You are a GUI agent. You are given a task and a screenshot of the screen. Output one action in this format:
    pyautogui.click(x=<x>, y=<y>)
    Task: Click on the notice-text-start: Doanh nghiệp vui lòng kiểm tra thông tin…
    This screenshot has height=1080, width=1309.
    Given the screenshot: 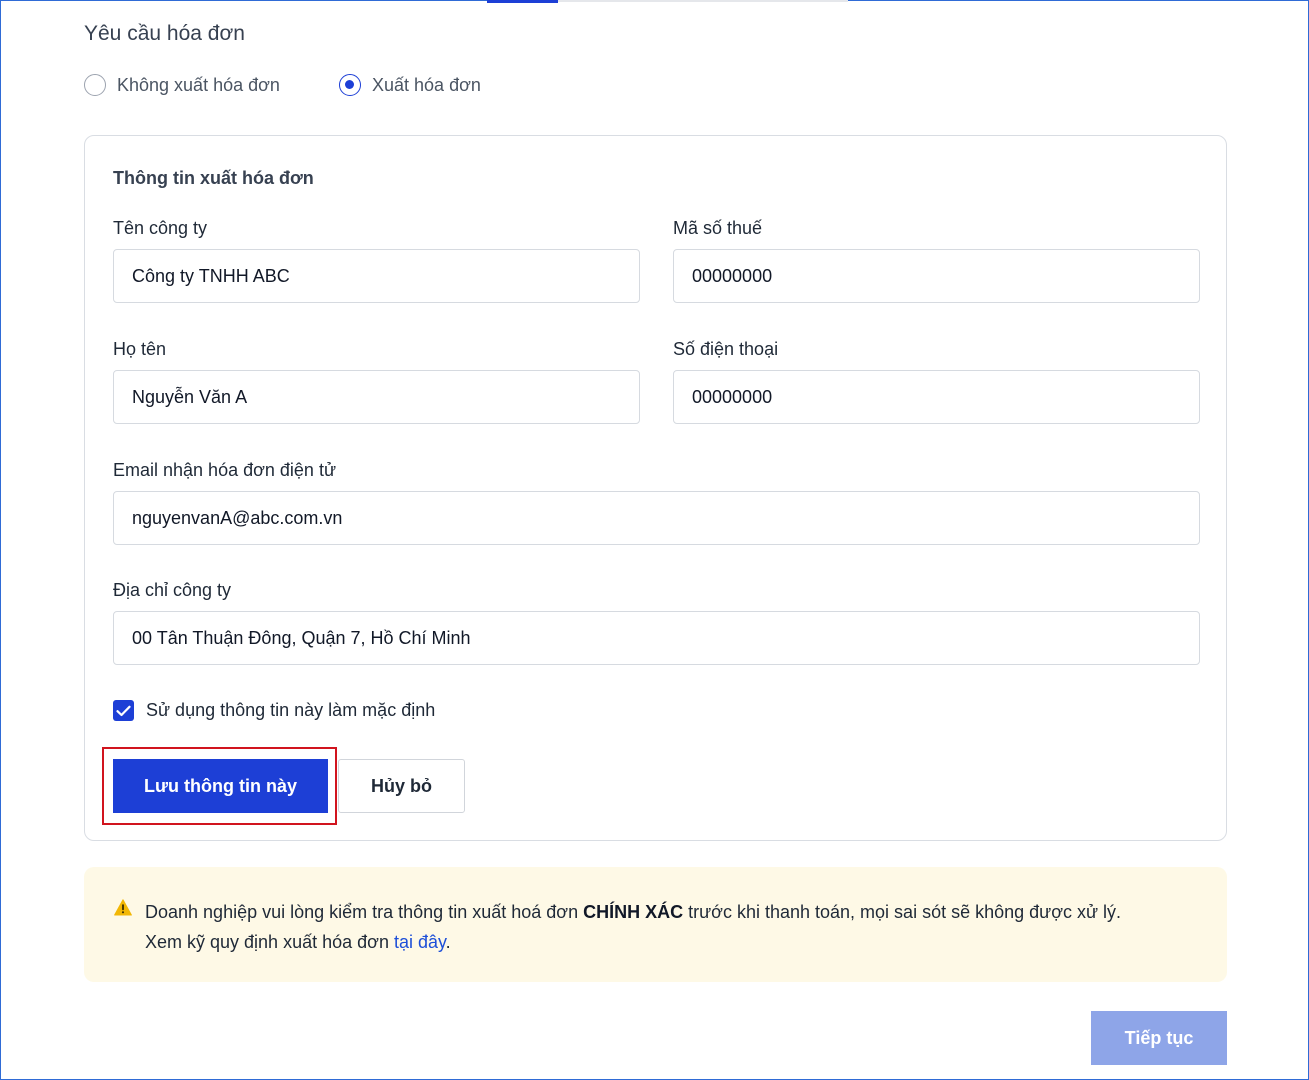 What is the action you would take?
    pyautogui.click(x=364, y=912)
    